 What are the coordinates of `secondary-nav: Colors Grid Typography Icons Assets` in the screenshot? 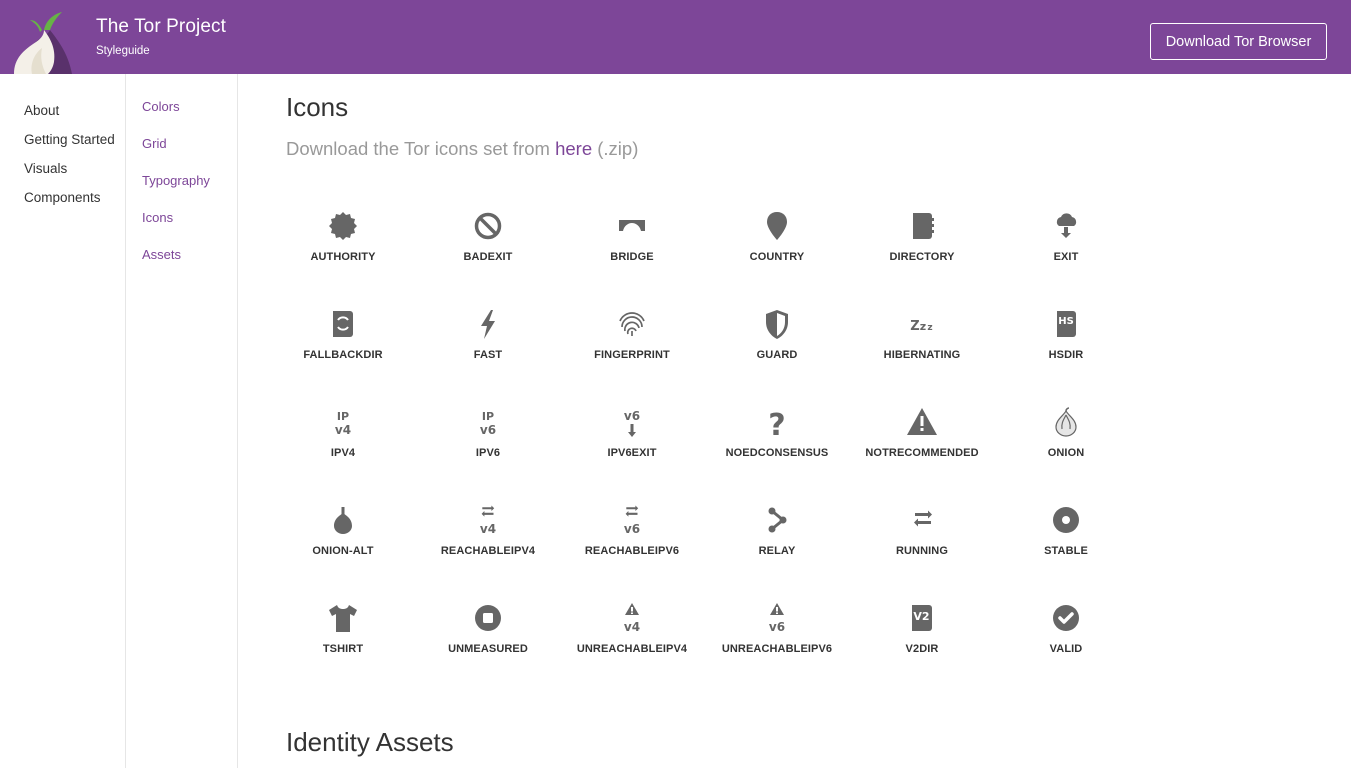 It's located at (181, 421).